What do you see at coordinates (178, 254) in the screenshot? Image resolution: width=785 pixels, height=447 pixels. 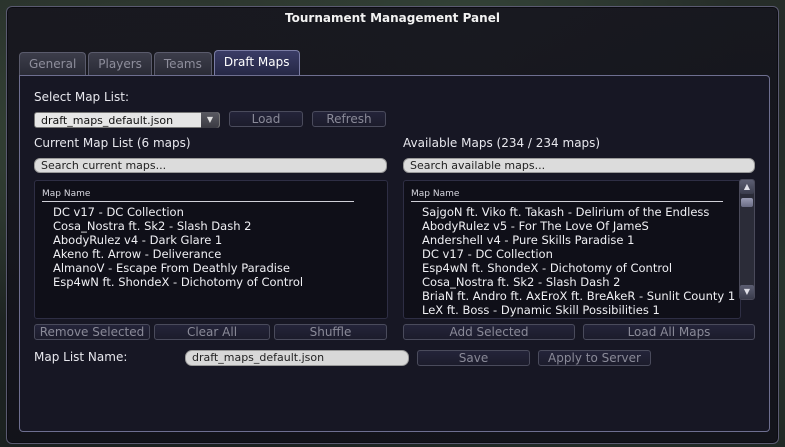 I see `list-item: Akeno ft. Arrow - Deliverance` at bounding box center [178, 254].